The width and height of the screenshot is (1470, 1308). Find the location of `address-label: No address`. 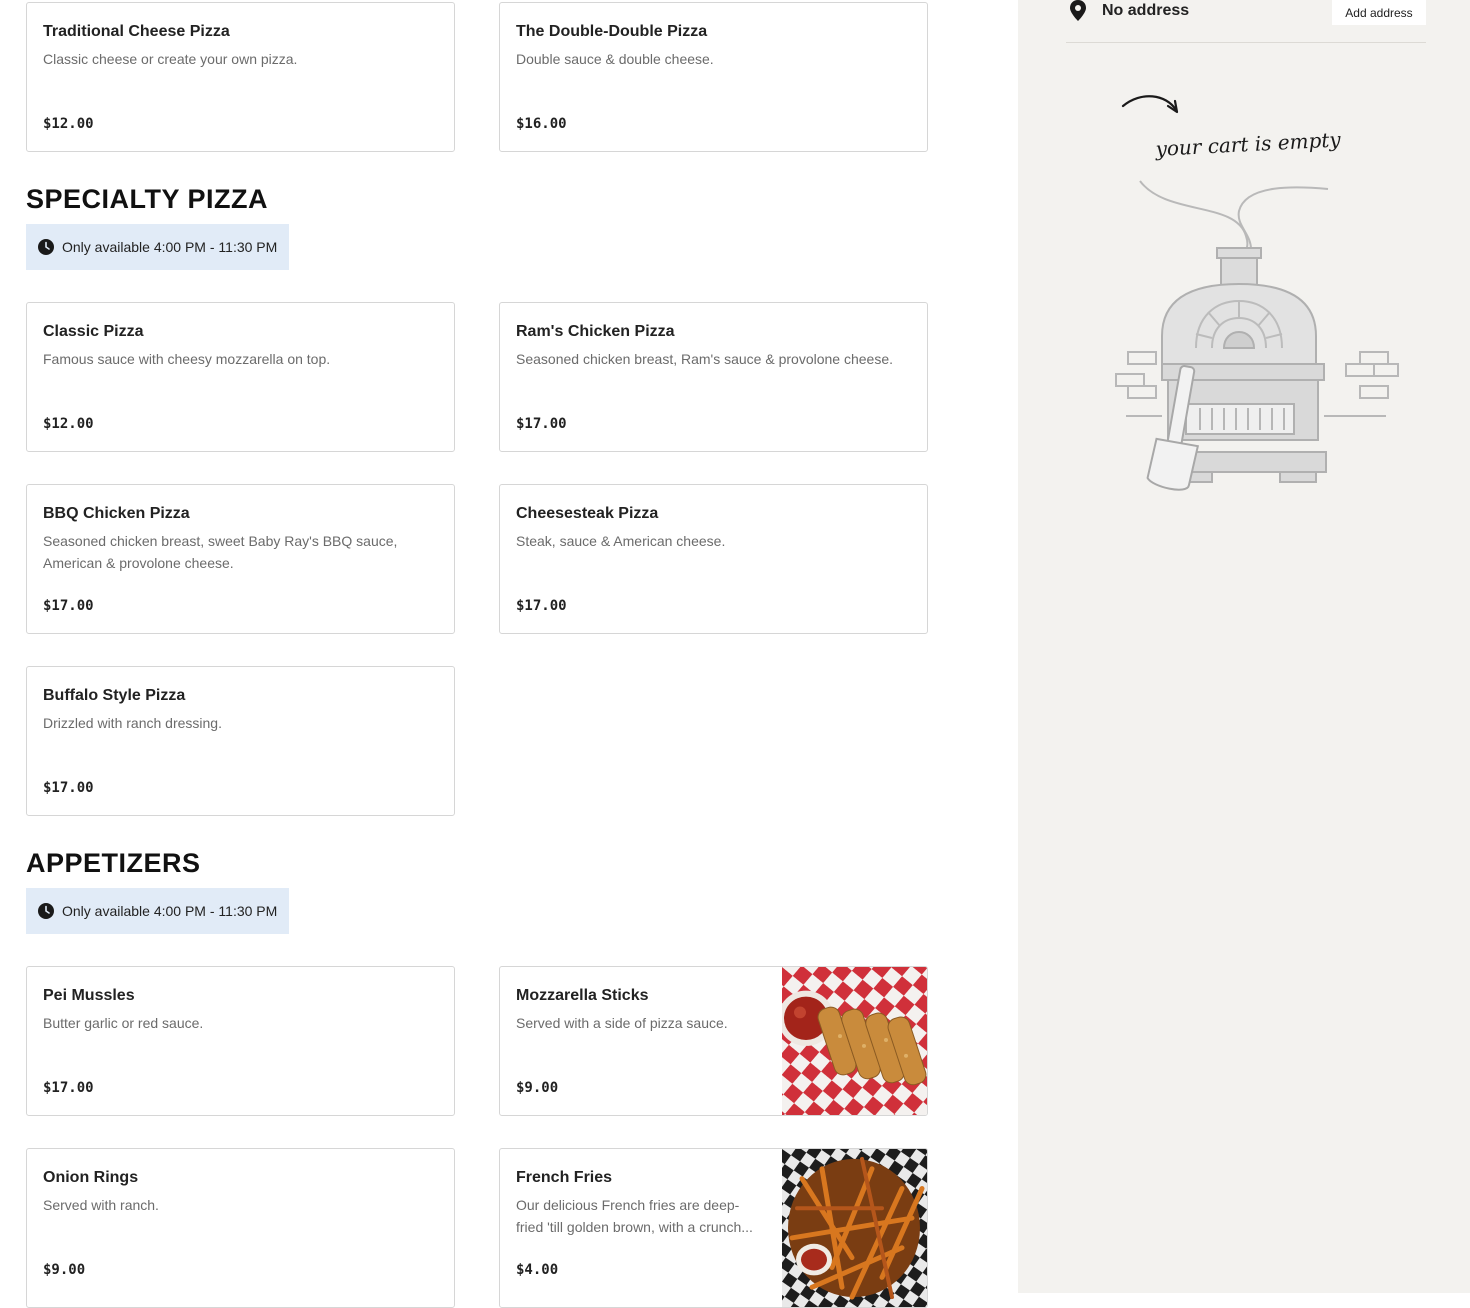

address-label: No address is located at coordinates (1146, 10).